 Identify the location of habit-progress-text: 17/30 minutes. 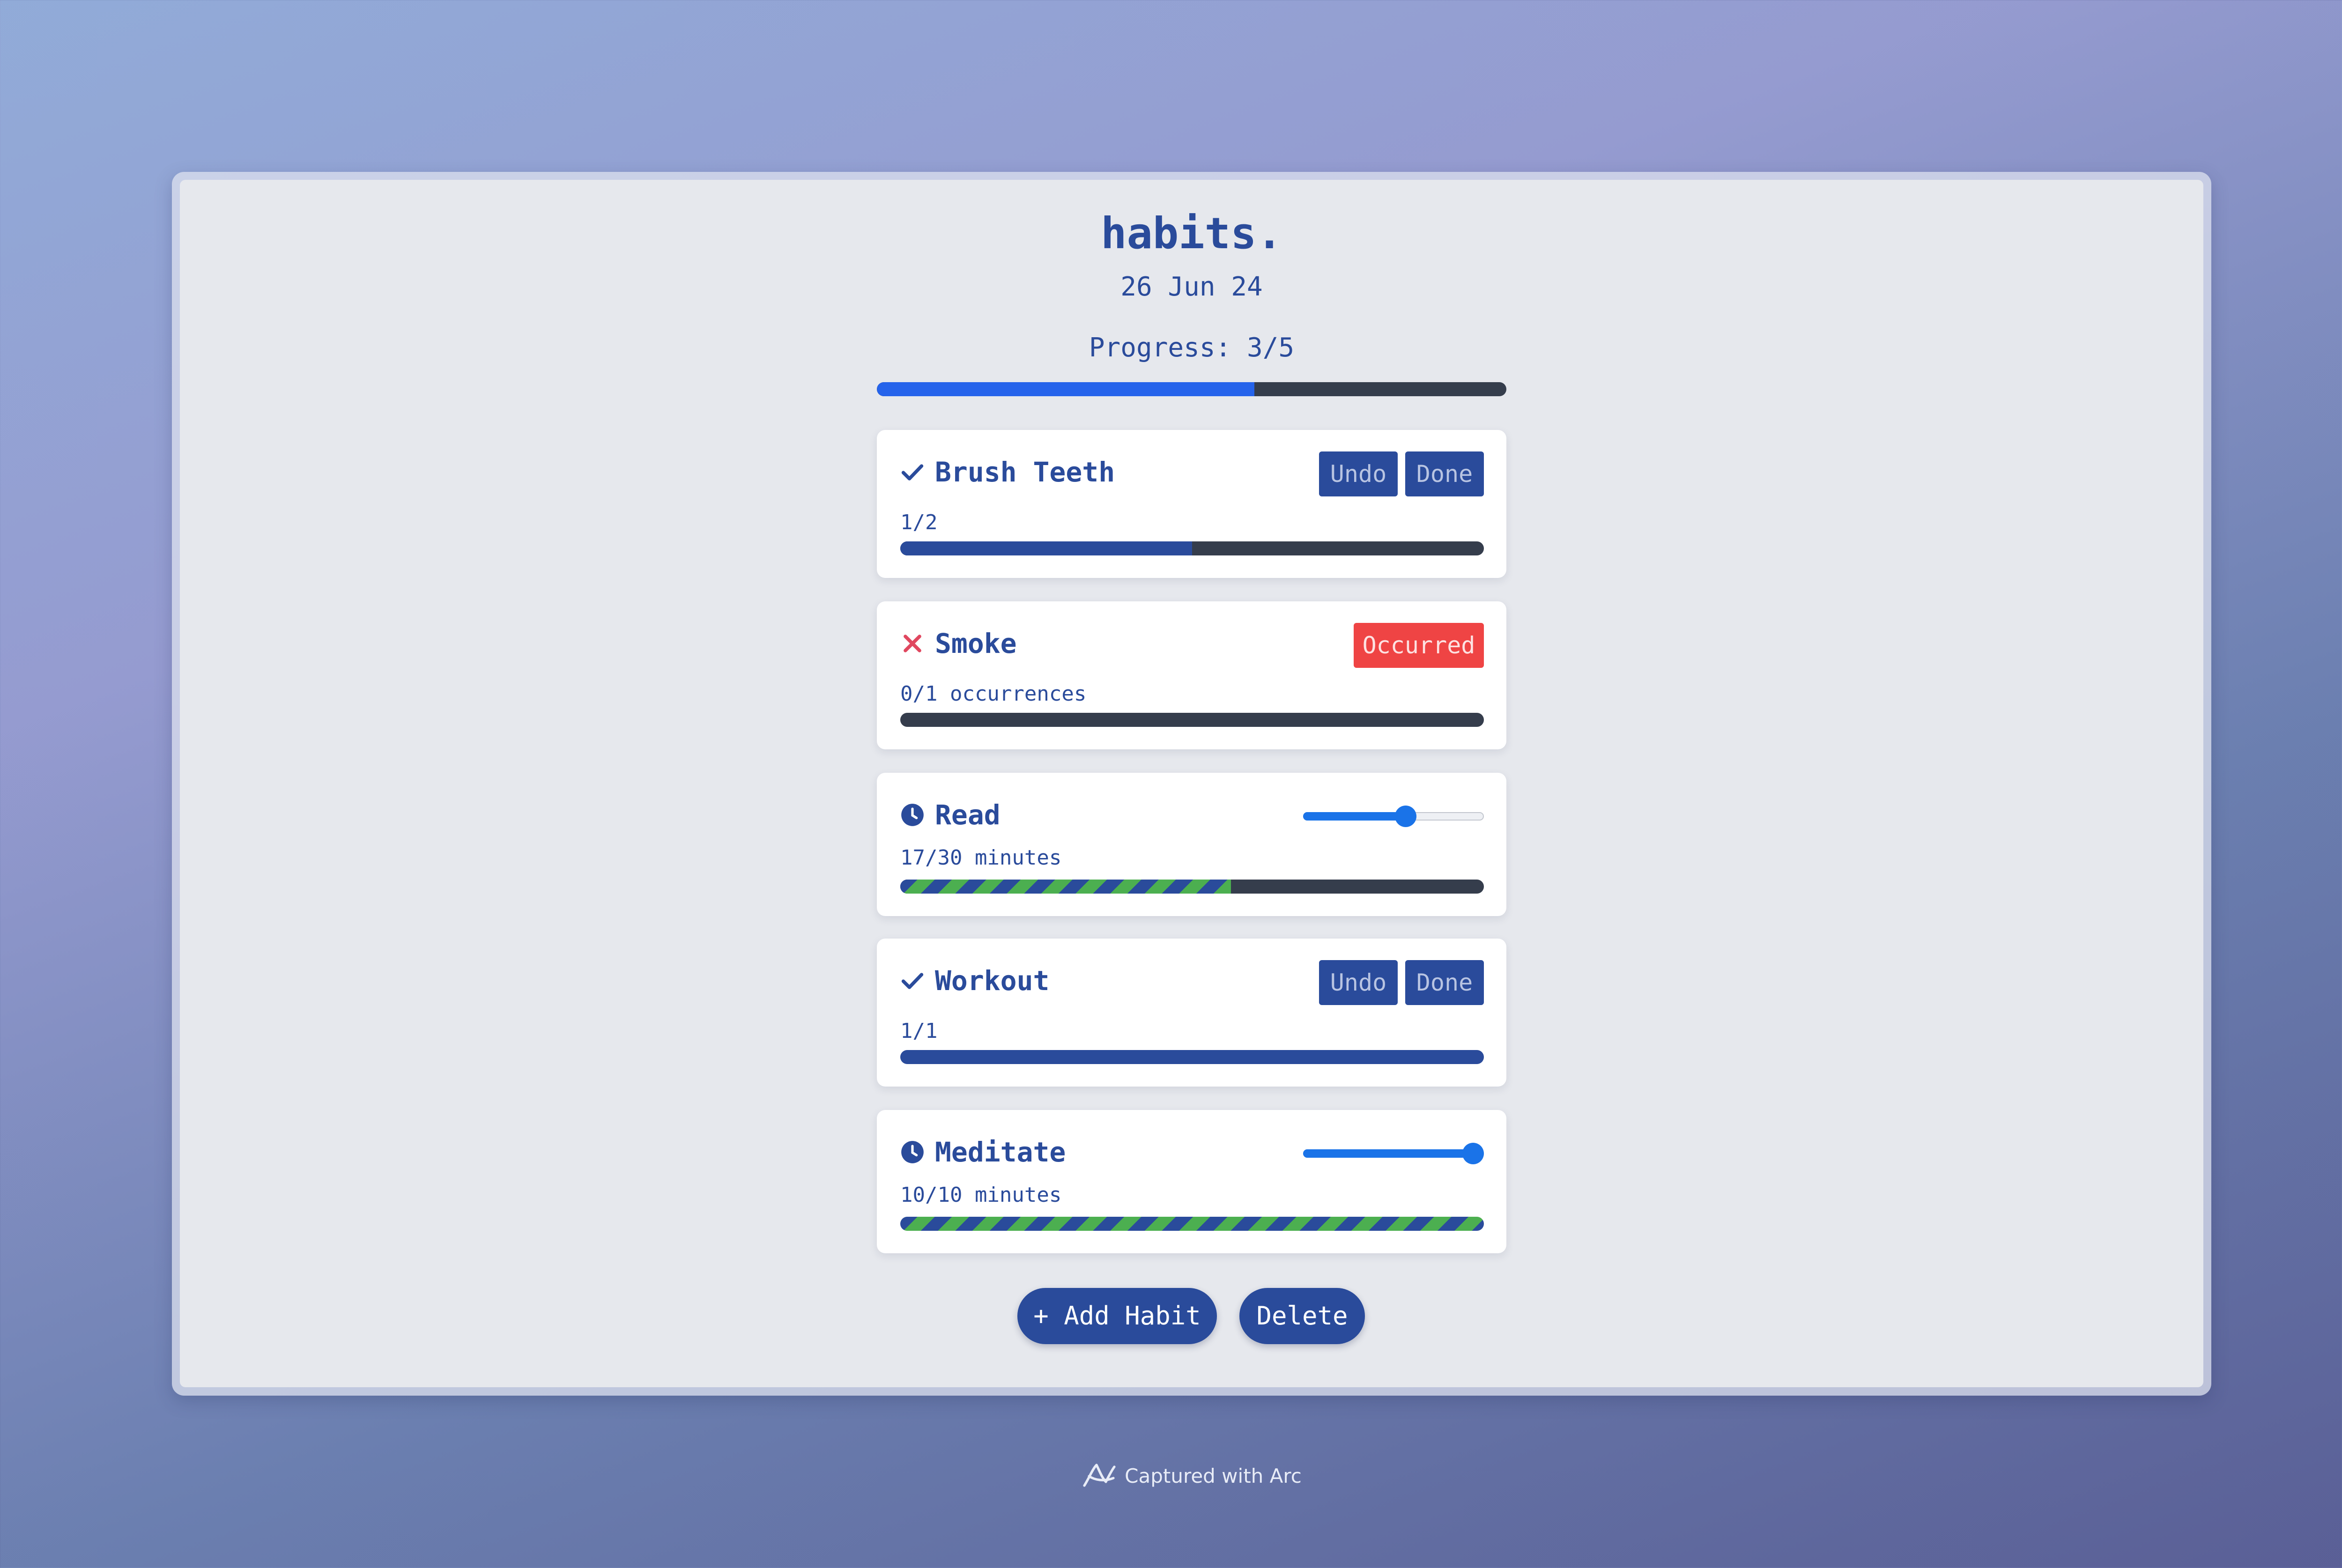
(981, 858).